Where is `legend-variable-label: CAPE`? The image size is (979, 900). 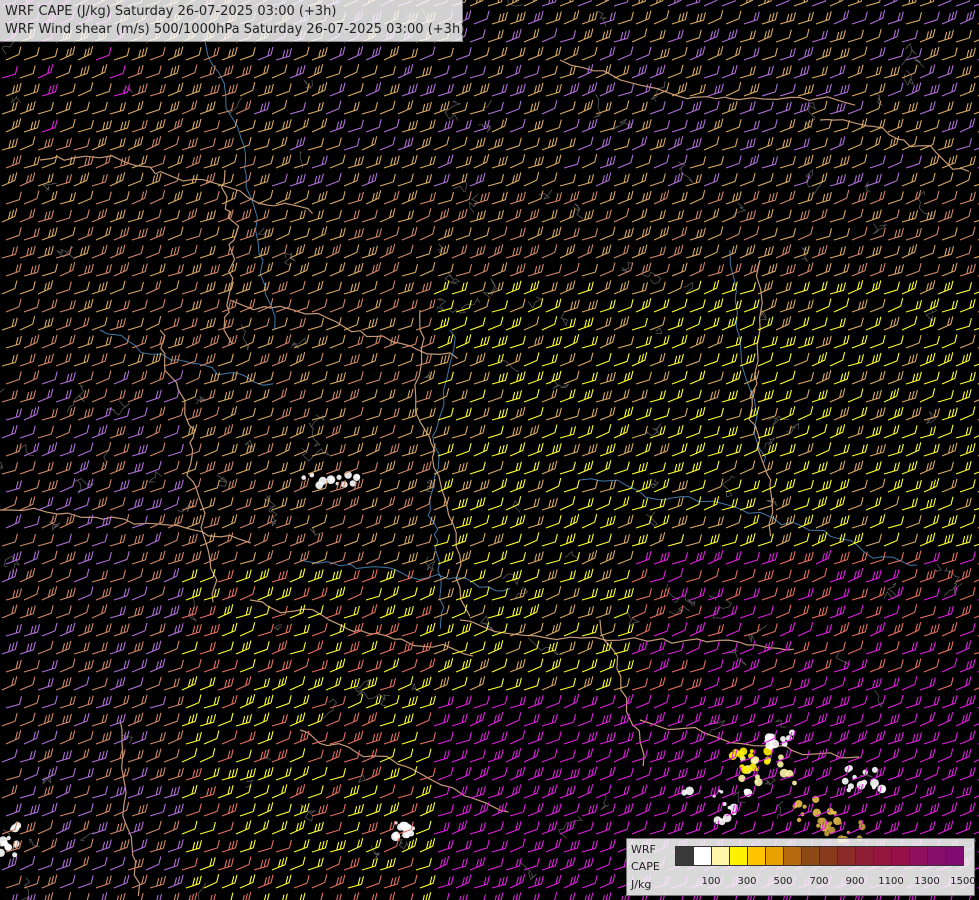 legend-variable-label: CAPE is located at coordinates (645, 866).